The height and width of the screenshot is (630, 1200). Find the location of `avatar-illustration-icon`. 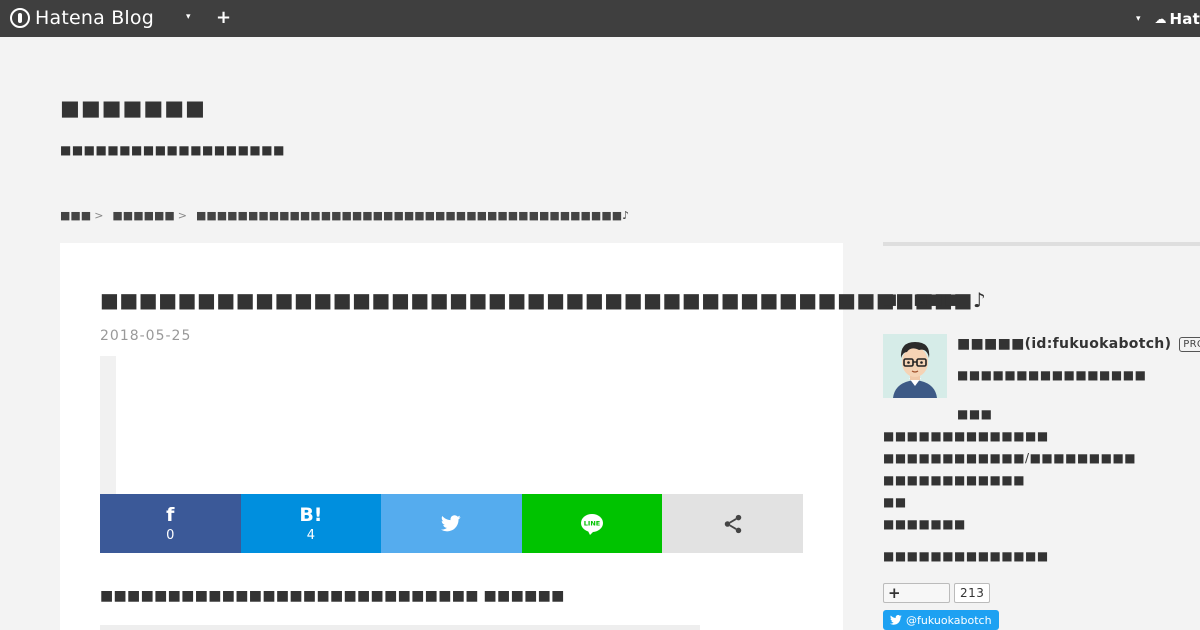

avatar-illustration-icon is located at coordinates (915, 366).